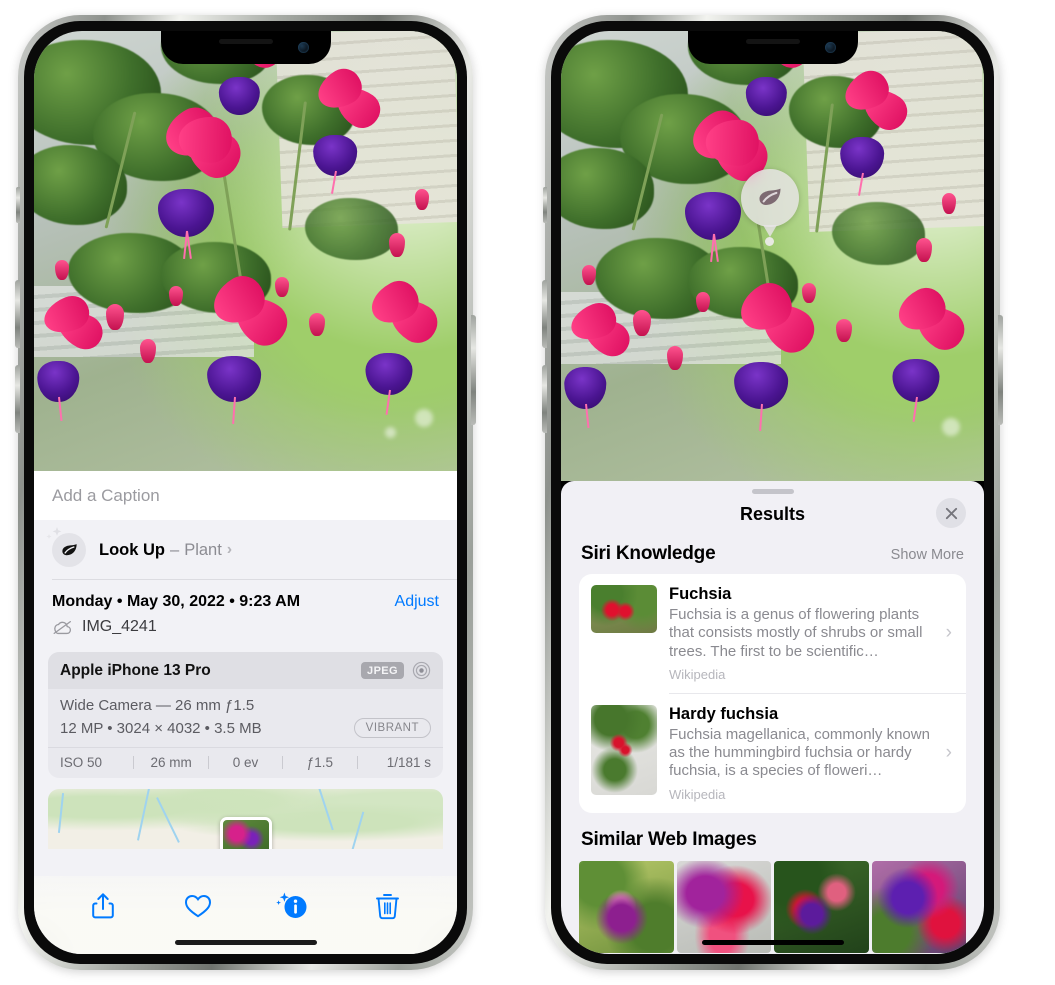 The height and width of the screenshot is (985, 1055). What do you see at coordinates (421, 670) in the screenshot?
I see `aperture-icon` at bounding box center [421, 670].